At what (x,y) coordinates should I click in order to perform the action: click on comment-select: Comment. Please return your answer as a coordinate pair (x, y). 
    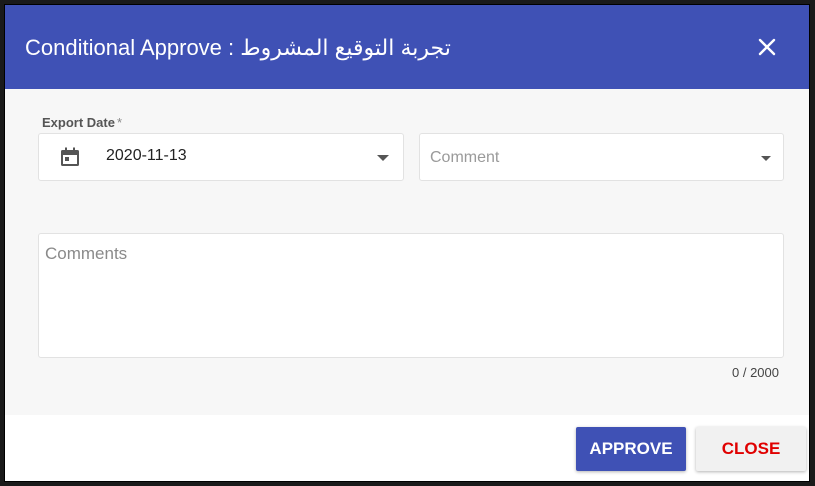
    Looking at the image, I should click on (601, 157).